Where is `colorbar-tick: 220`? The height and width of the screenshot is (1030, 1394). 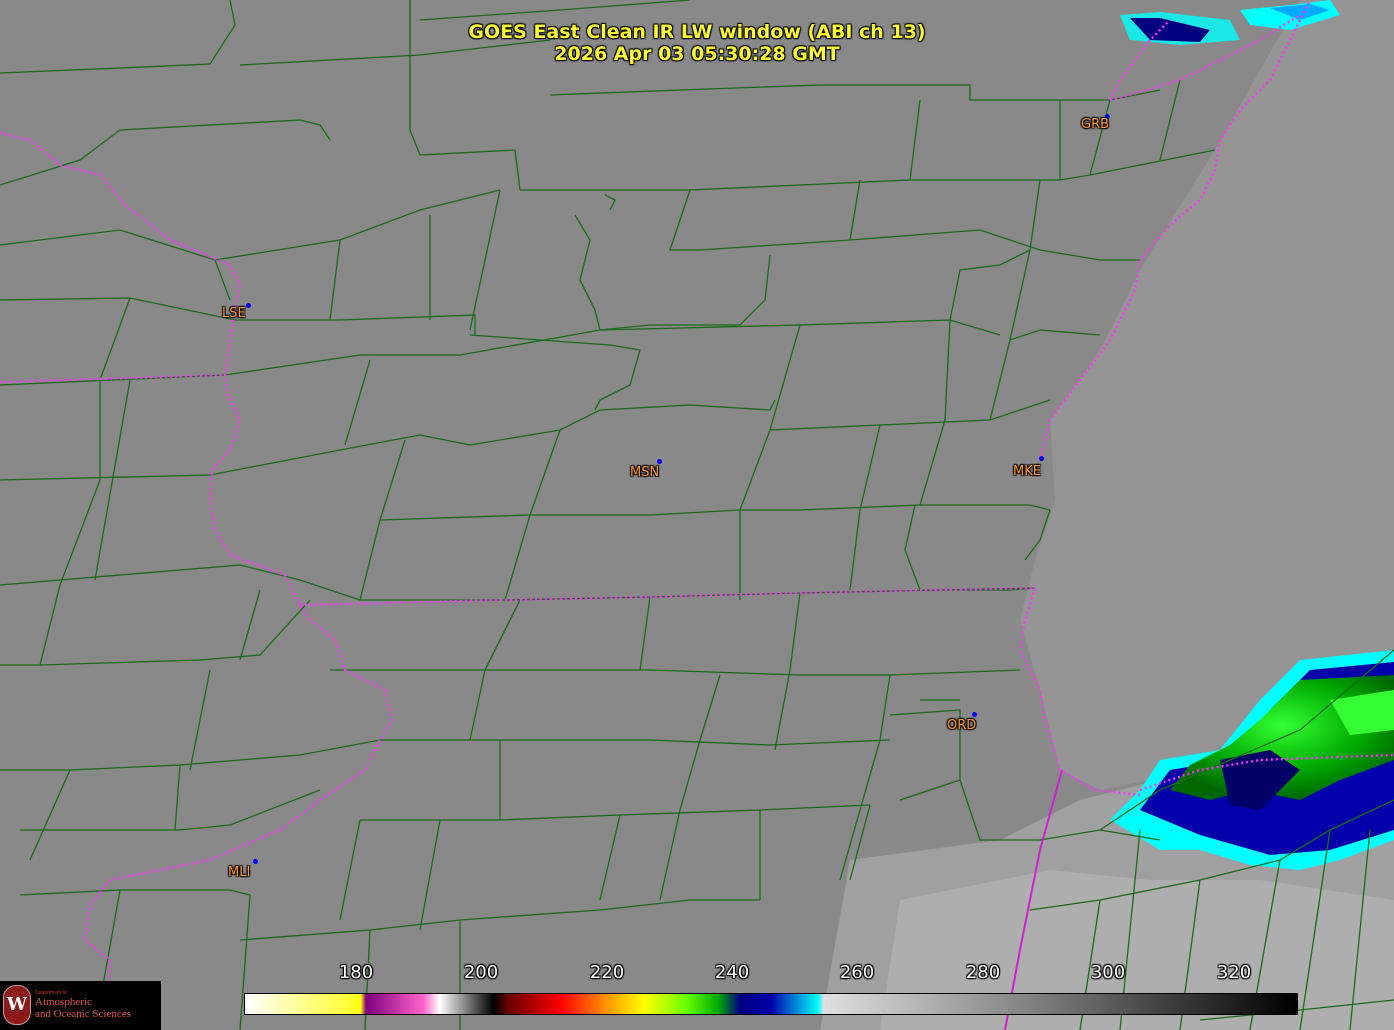
colorbar-tick: 220 is located at coordinates (607, 972).